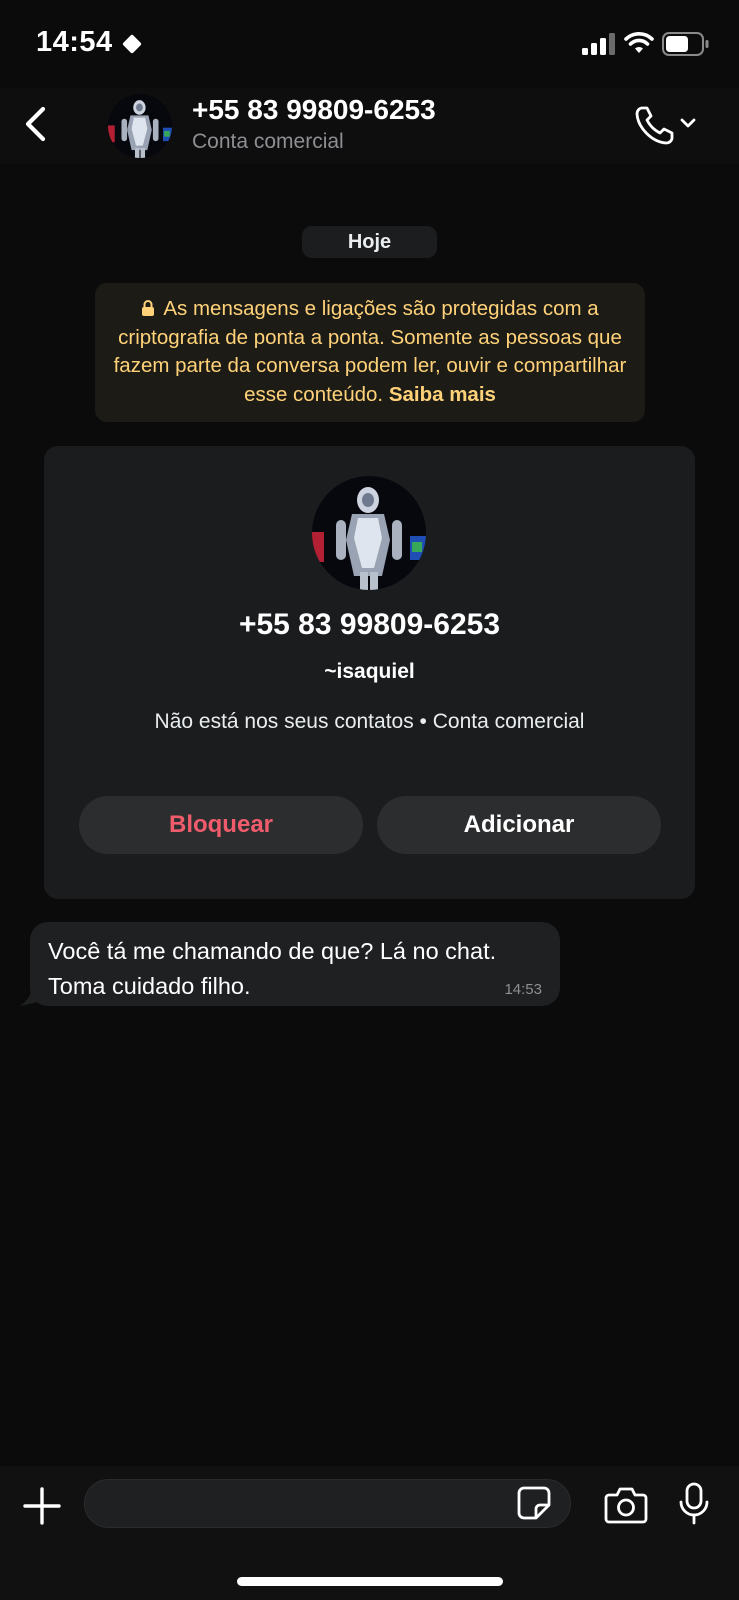 This screenshot has height=1600, width=739. I want to click on lock-icon, so click(148, 308).